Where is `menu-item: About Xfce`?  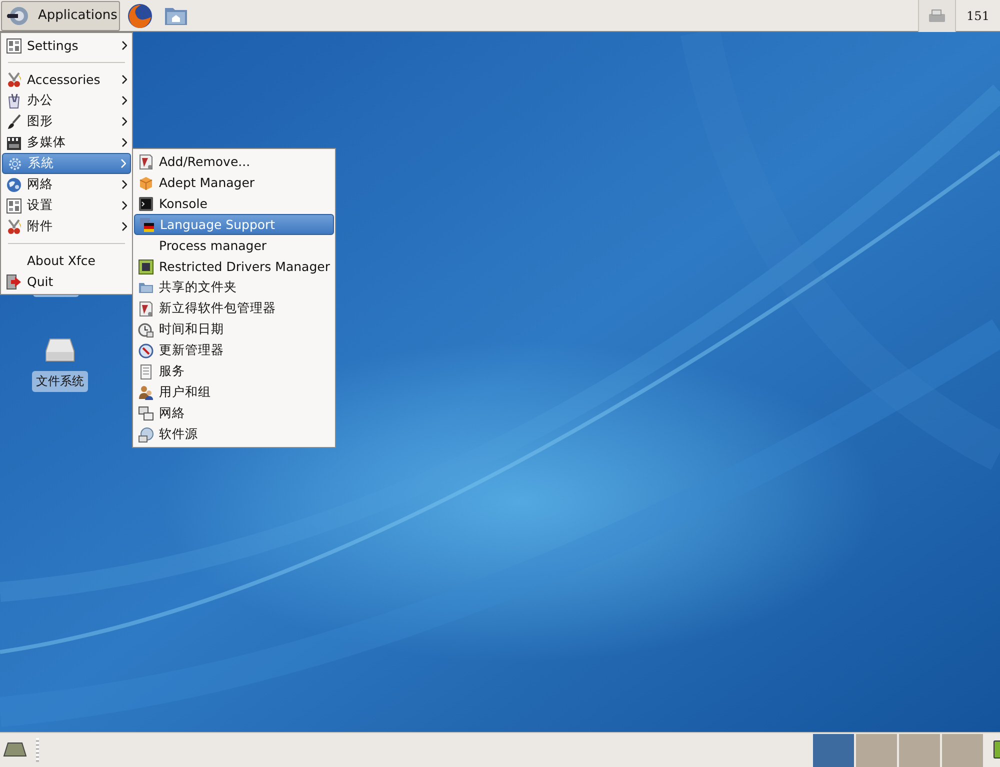 menu-item: About Xfce is located at coordinates (66, 260).